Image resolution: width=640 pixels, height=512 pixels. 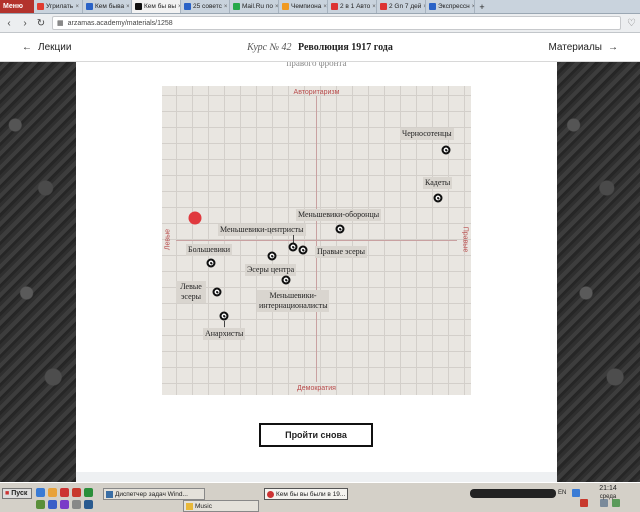 What do you see at coordinates (598, 272) in the screenshot?
I see `background-photo-right` at bounding box center [598, 272].